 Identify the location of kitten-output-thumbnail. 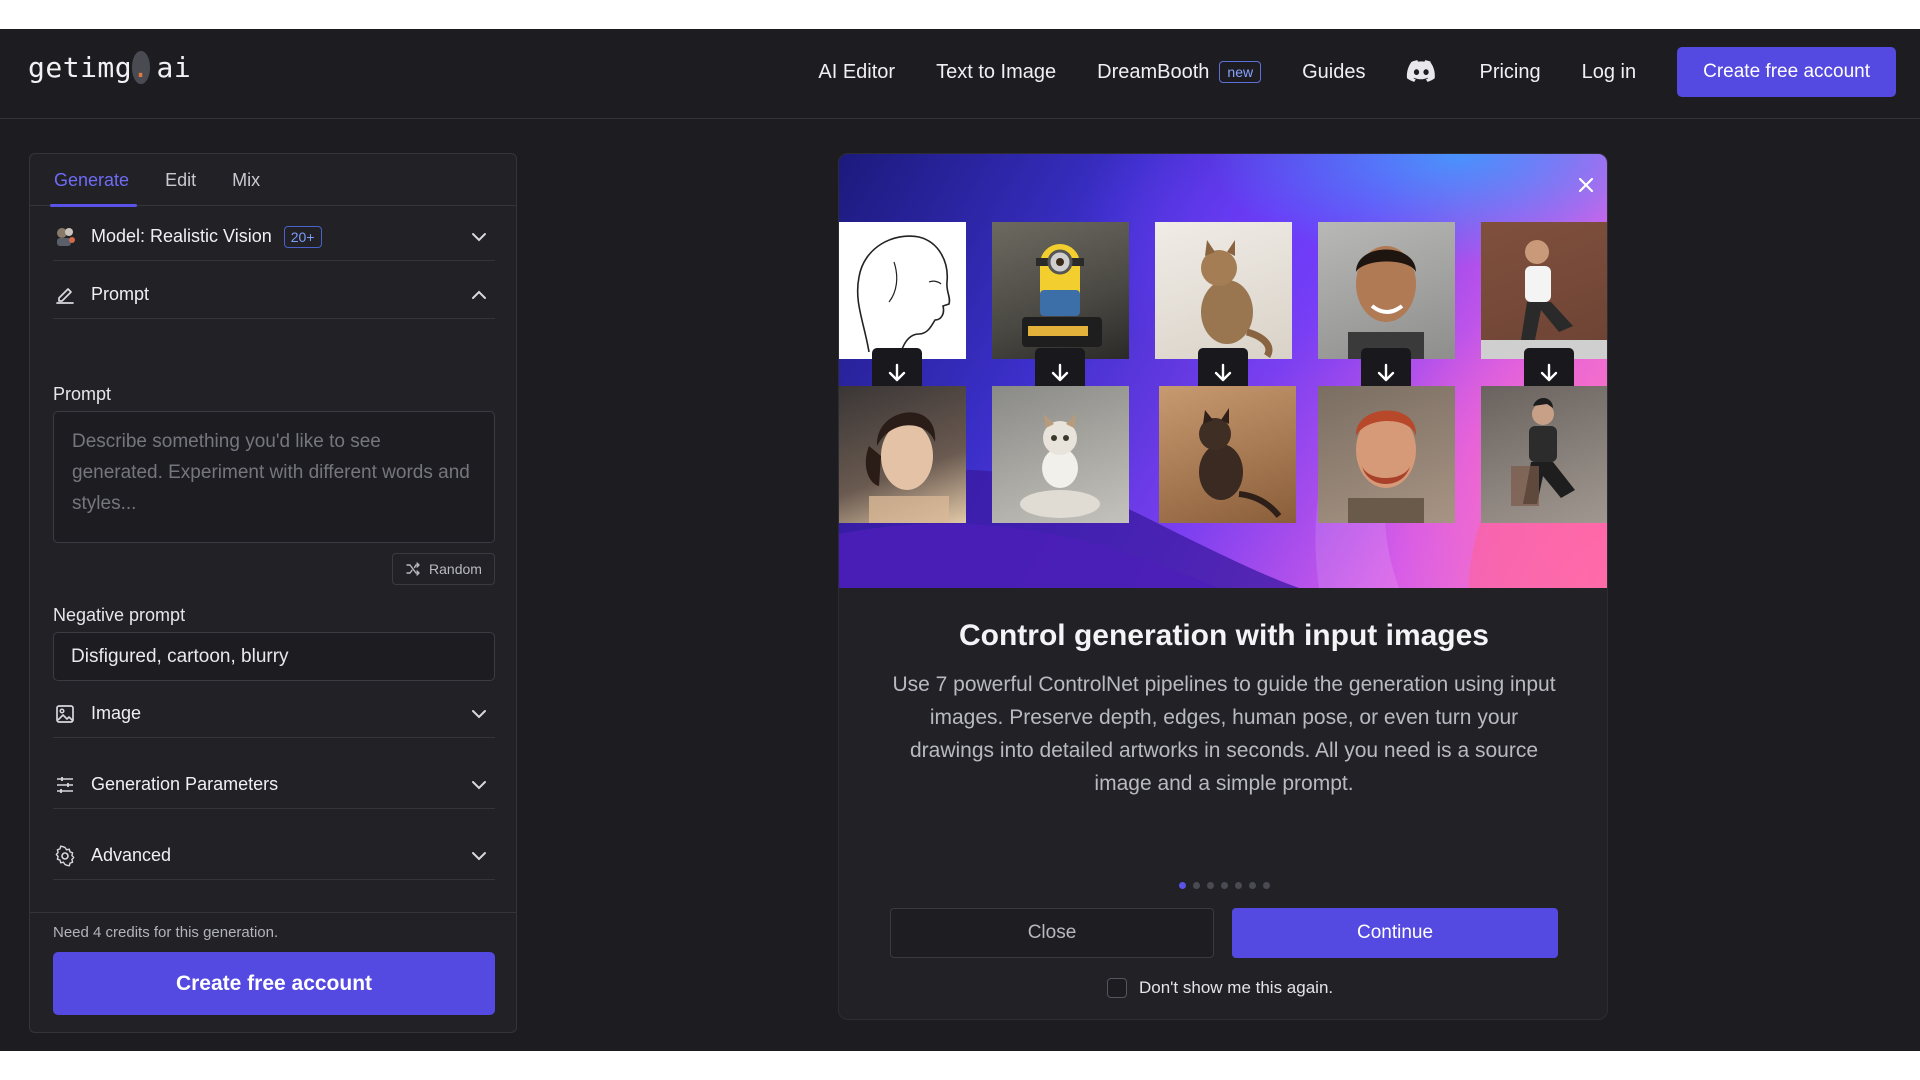
(1060, 454).